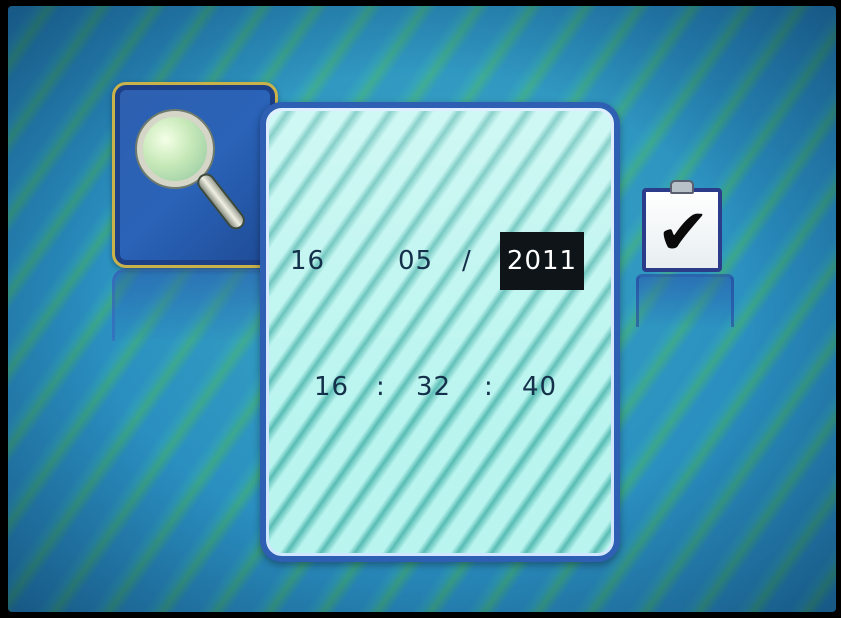  Describe the element at coordinates (195, 304) in the screenshot. I see `search-tile-reflection` at that location.